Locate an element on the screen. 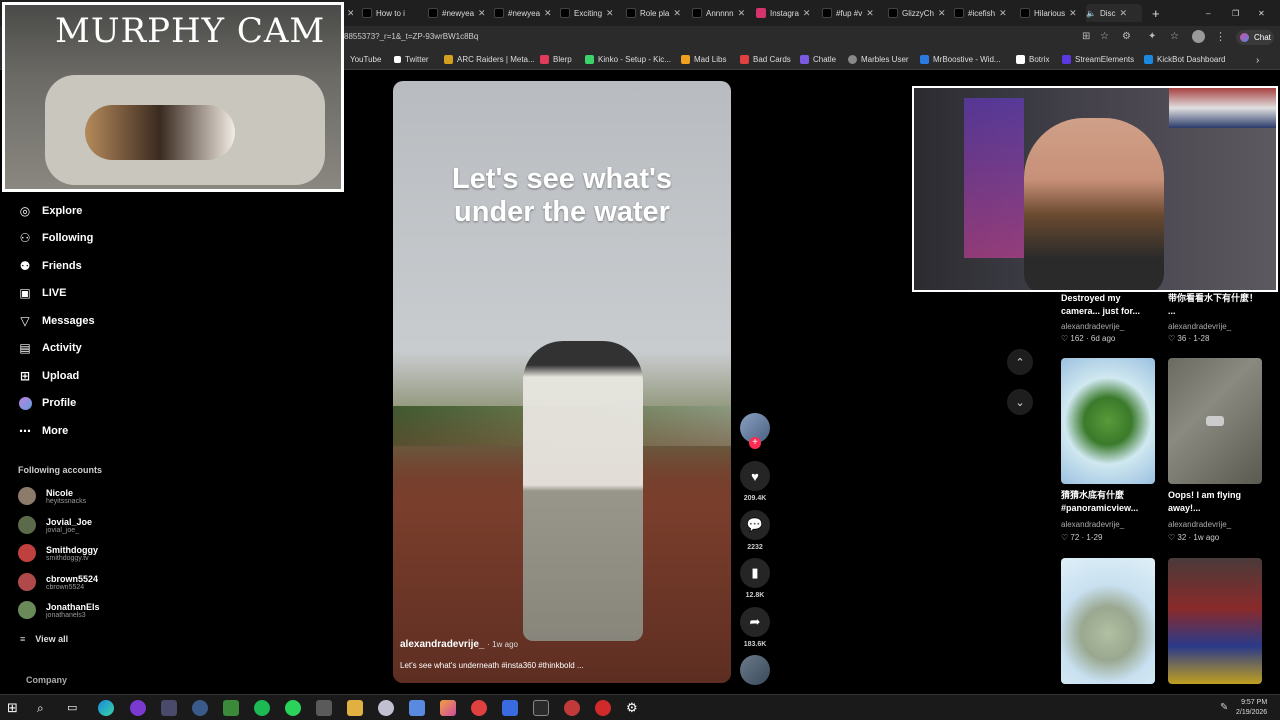  like-button: ♥ 209.4K is located at coordinates (755, 481).